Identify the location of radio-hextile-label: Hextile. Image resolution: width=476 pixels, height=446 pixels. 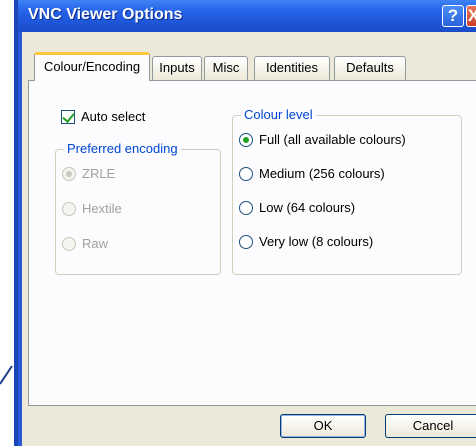
(102, 208).